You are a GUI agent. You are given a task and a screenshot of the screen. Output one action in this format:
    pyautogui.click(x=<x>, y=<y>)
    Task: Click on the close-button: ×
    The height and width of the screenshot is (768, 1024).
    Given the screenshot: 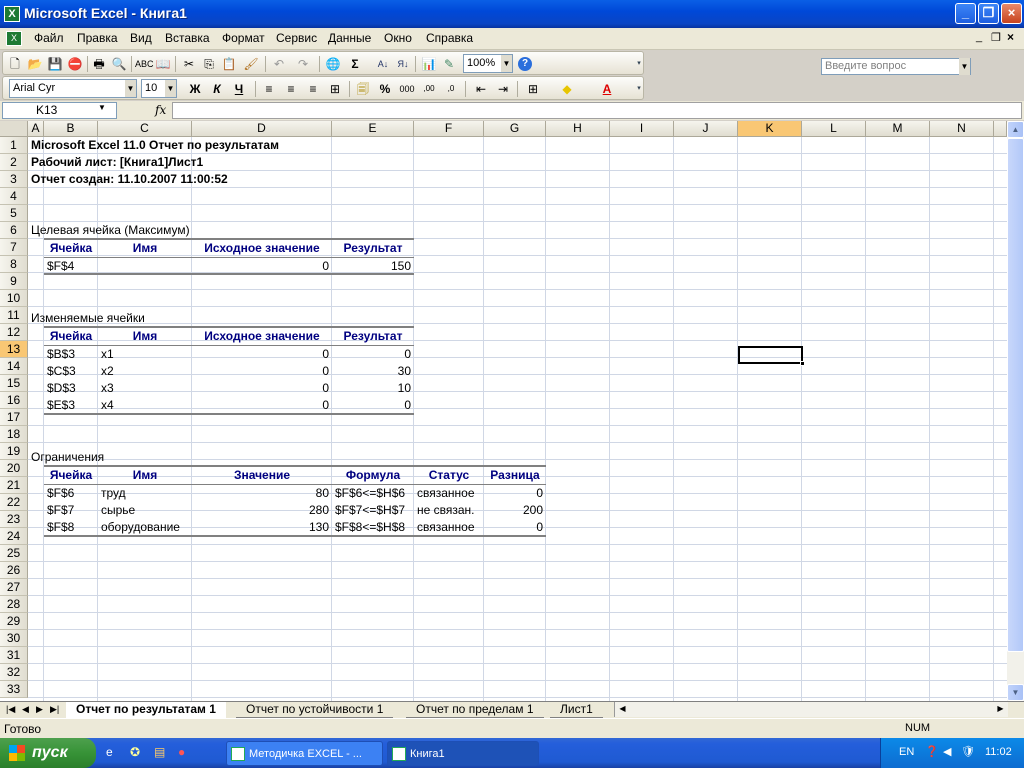 What is the action you would take?
    pyautogui.click(x=1011, y=13)
    